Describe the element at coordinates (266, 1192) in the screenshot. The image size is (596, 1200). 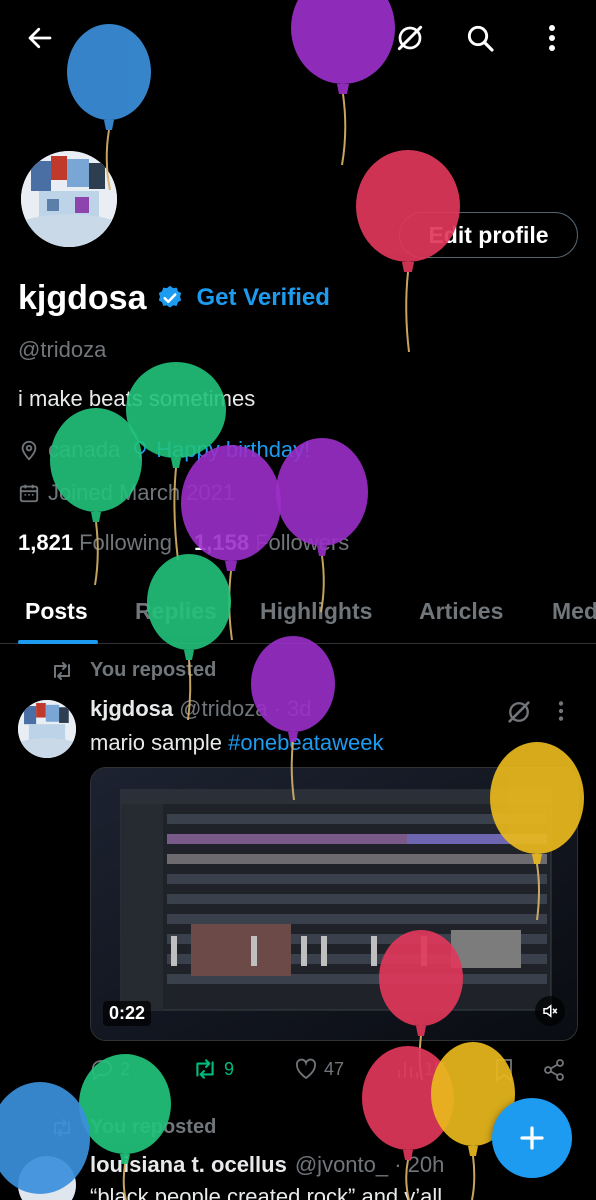
I see `post2-text: “black people created rock” and y’all` at that location.